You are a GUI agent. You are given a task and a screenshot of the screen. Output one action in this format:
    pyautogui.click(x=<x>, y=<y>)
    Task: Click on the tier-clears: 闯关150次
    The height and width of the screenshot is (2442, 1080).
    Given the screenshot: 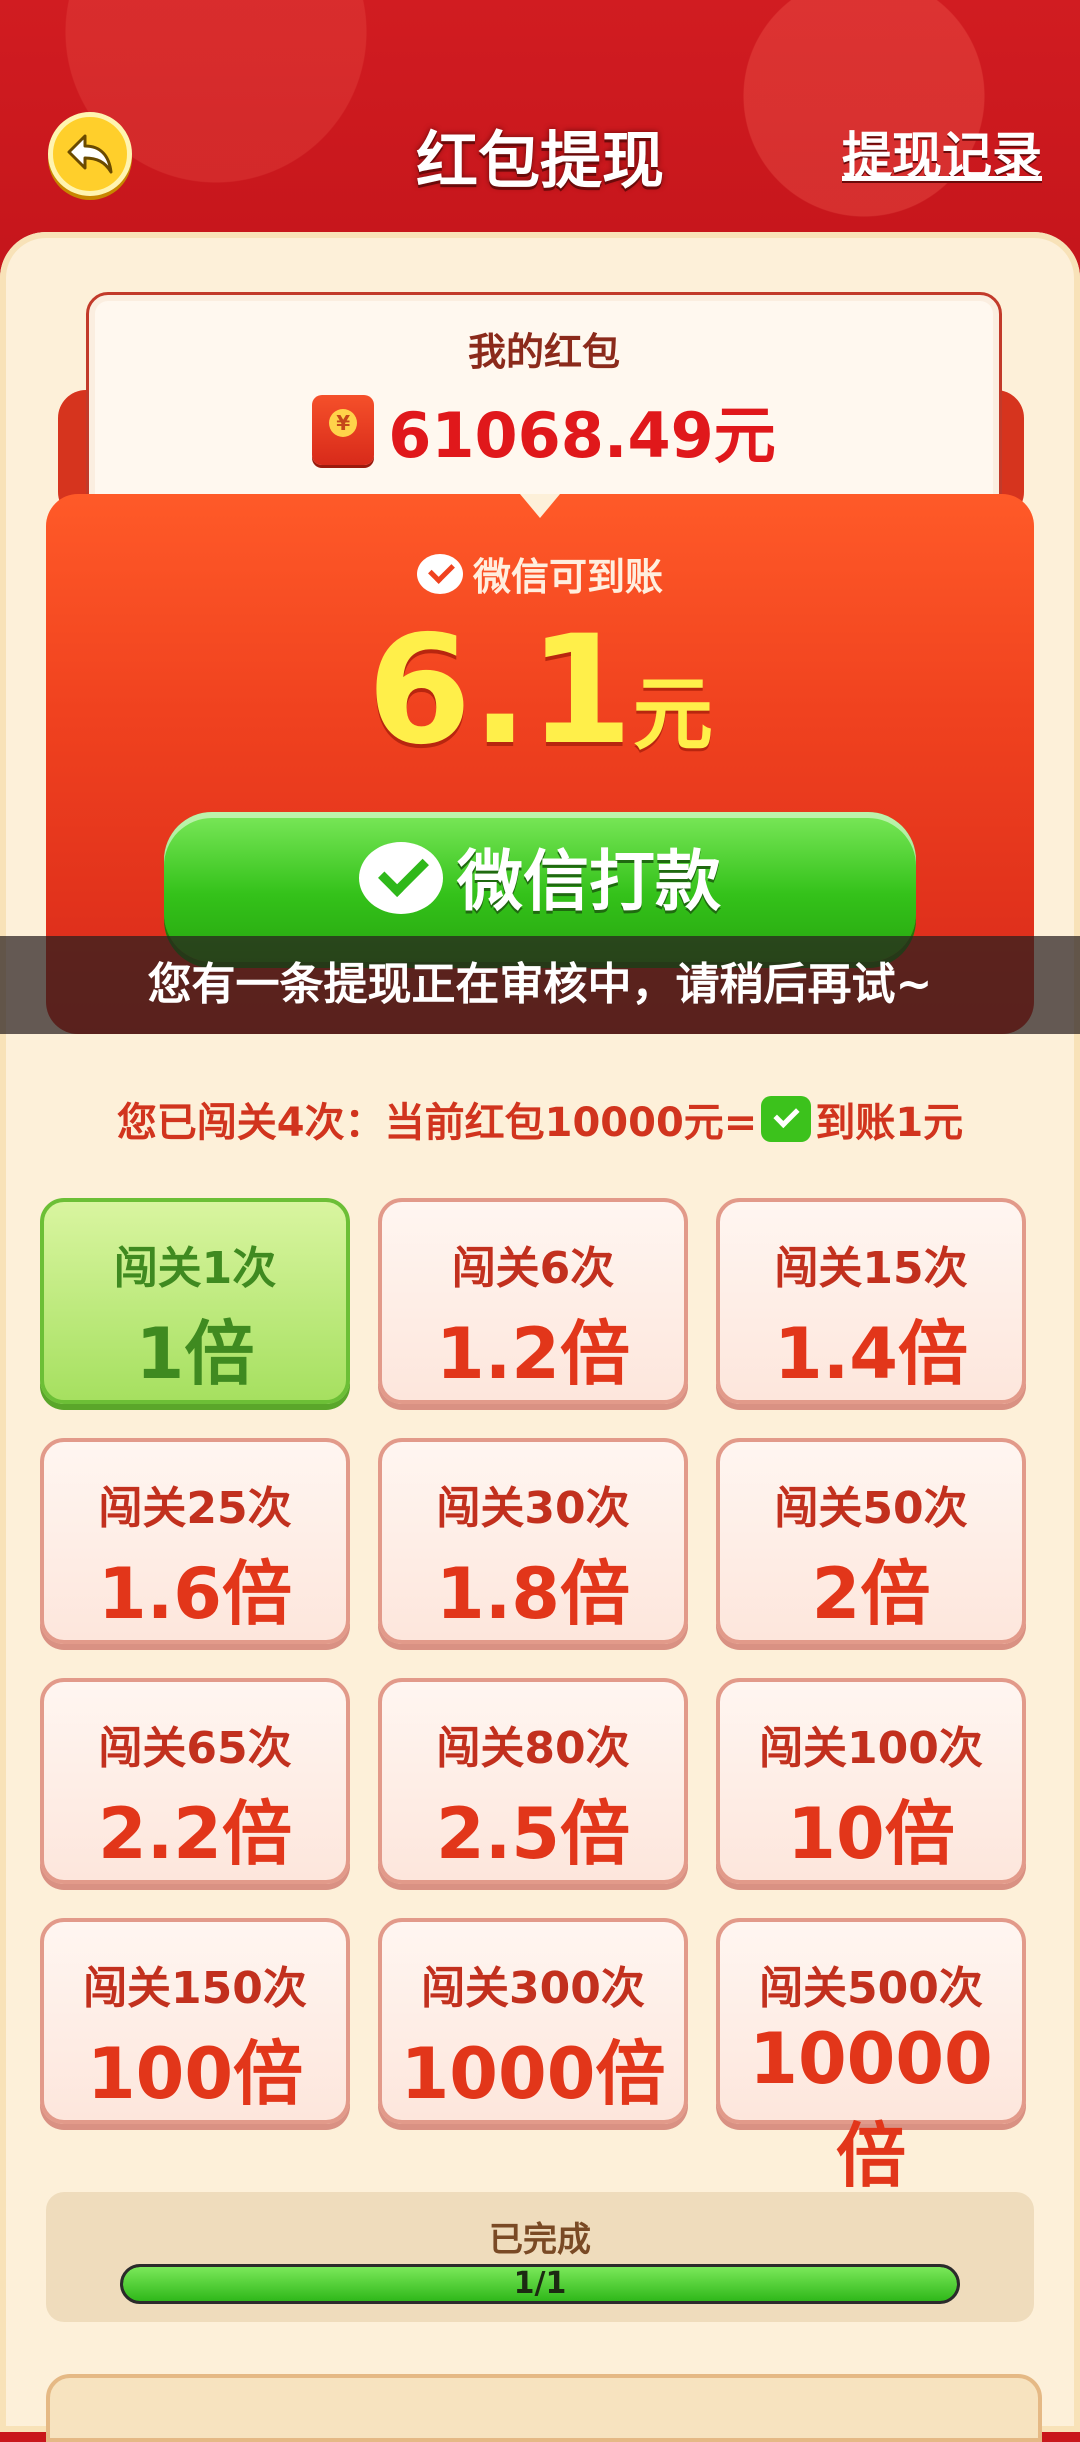 What is the action you would take?
    pyautogui.click(x=195, y=1988)
    